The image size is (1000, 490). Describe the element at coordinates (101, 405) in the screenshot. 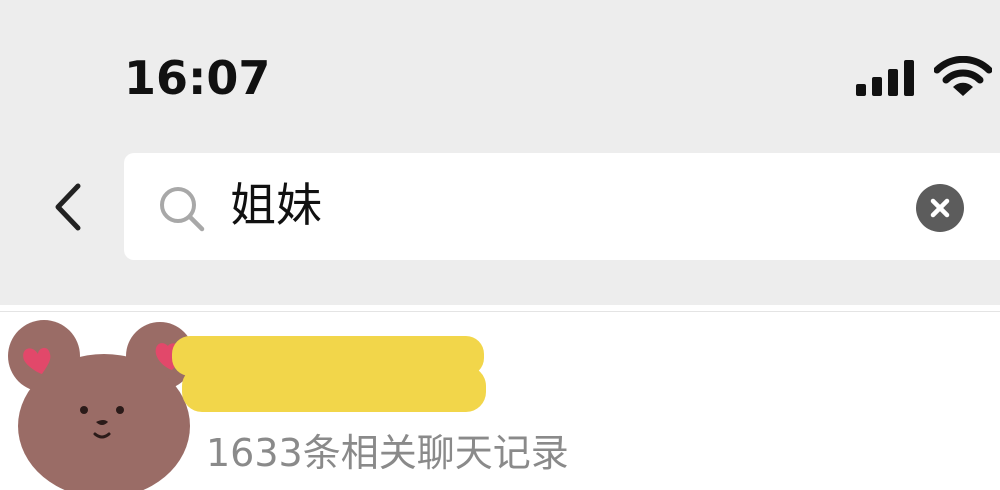

I see `bear-avatar-icon` at that location.